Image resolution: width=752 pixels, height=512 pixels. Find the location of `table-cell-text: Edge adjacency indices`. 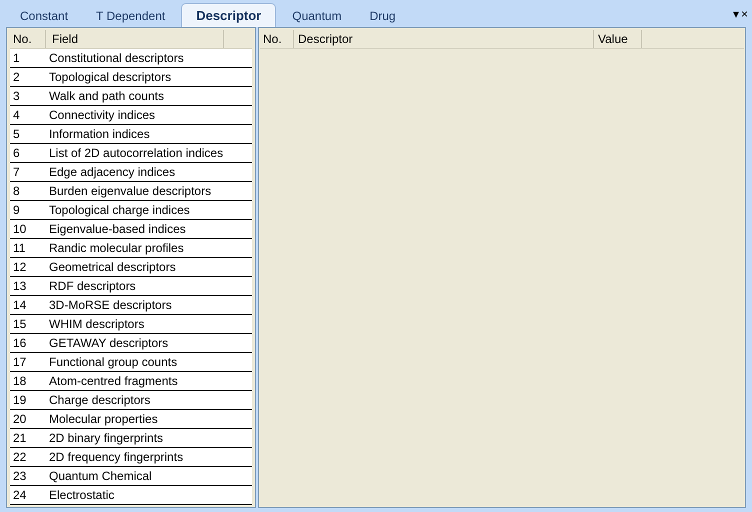

table-cell-text: Edge adjacency indices is located at coordinates (112, 172).